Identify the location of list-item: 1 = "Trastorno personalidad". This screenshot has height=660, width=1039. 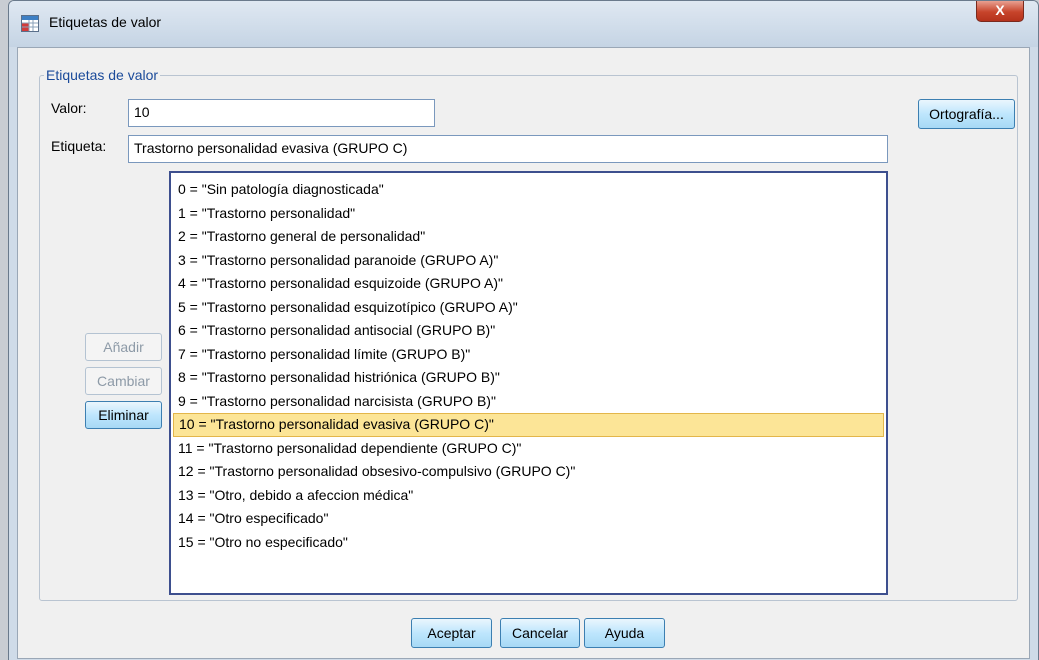
(528, 214).